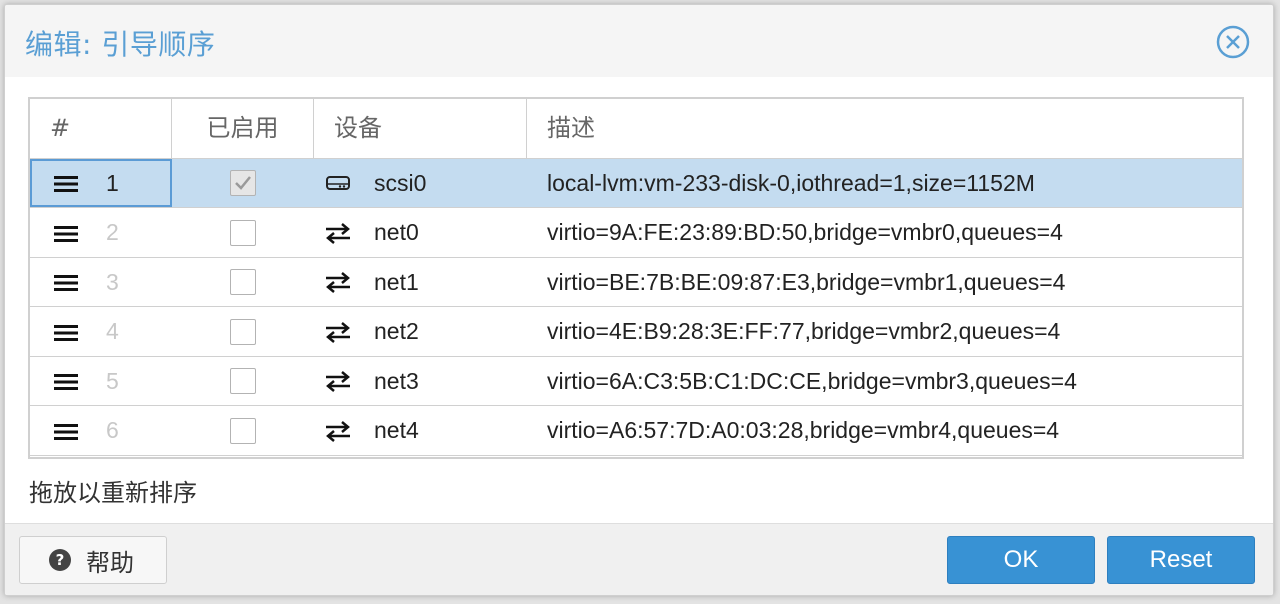 This screenshot has width=1280, height=604. I want to click on grid-header: # 已启用 设备 描述, so click(636, 129).